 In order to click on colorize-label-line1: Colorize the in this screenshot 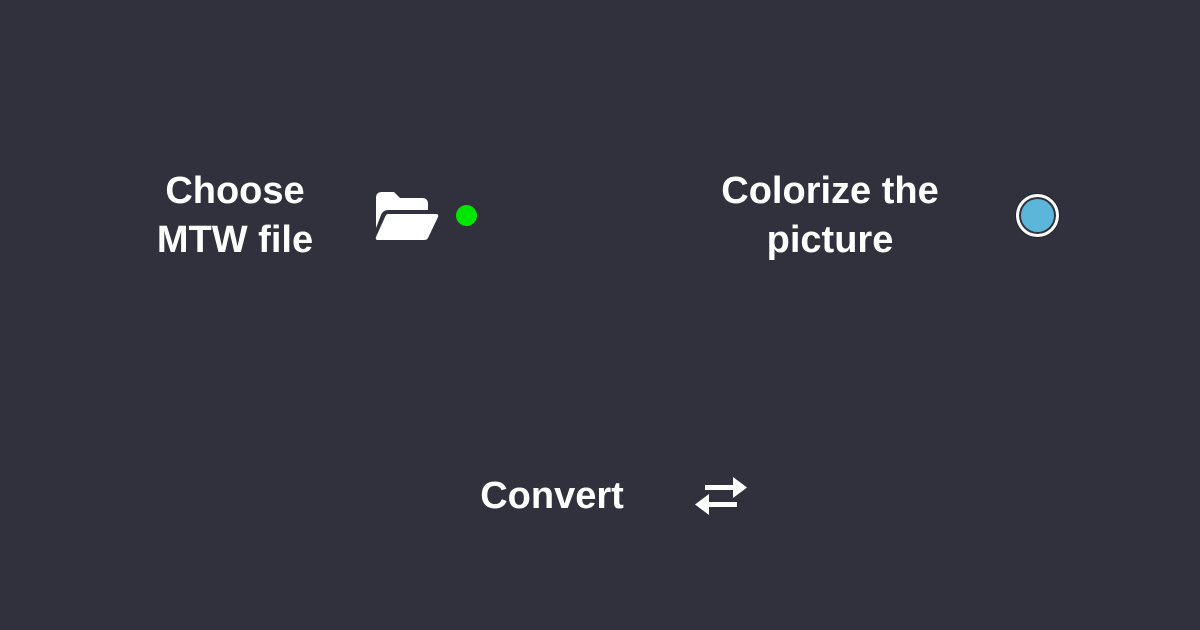, I will do `click(830, 191)`.